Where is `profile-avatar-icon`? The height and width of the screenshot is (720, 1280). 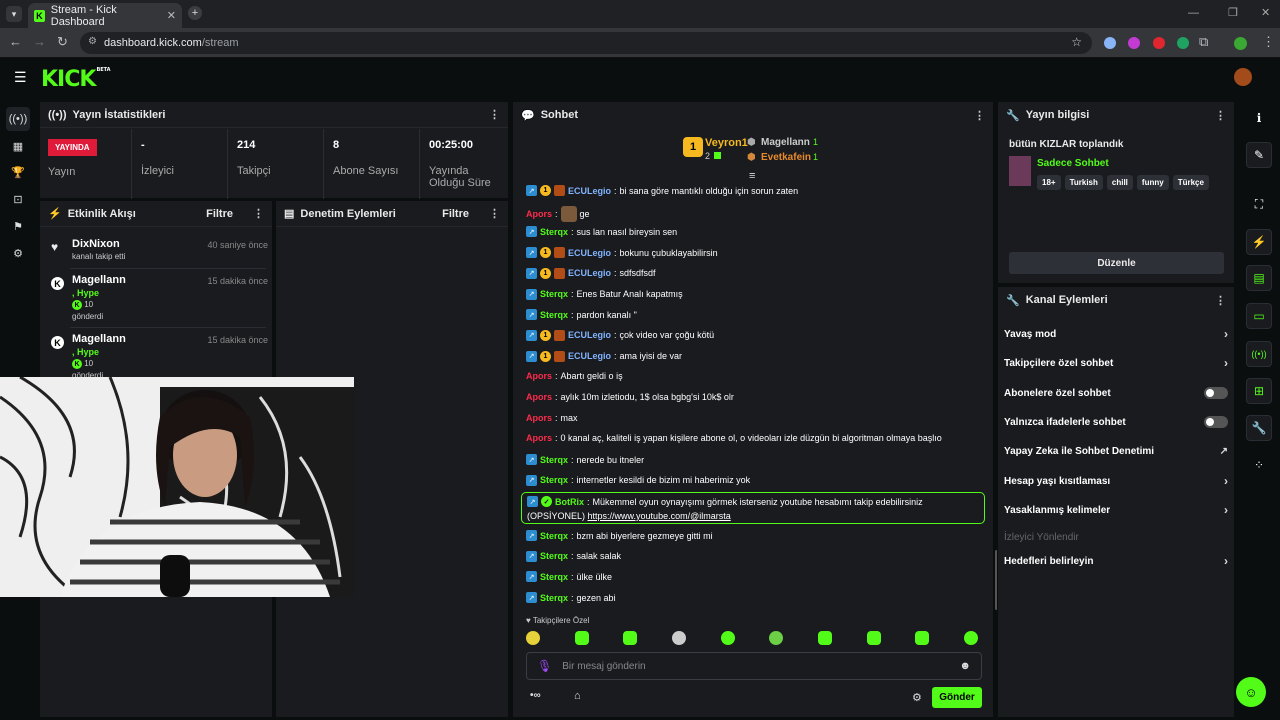 profile-avatar-icon is located at coordinates (1240, 43).